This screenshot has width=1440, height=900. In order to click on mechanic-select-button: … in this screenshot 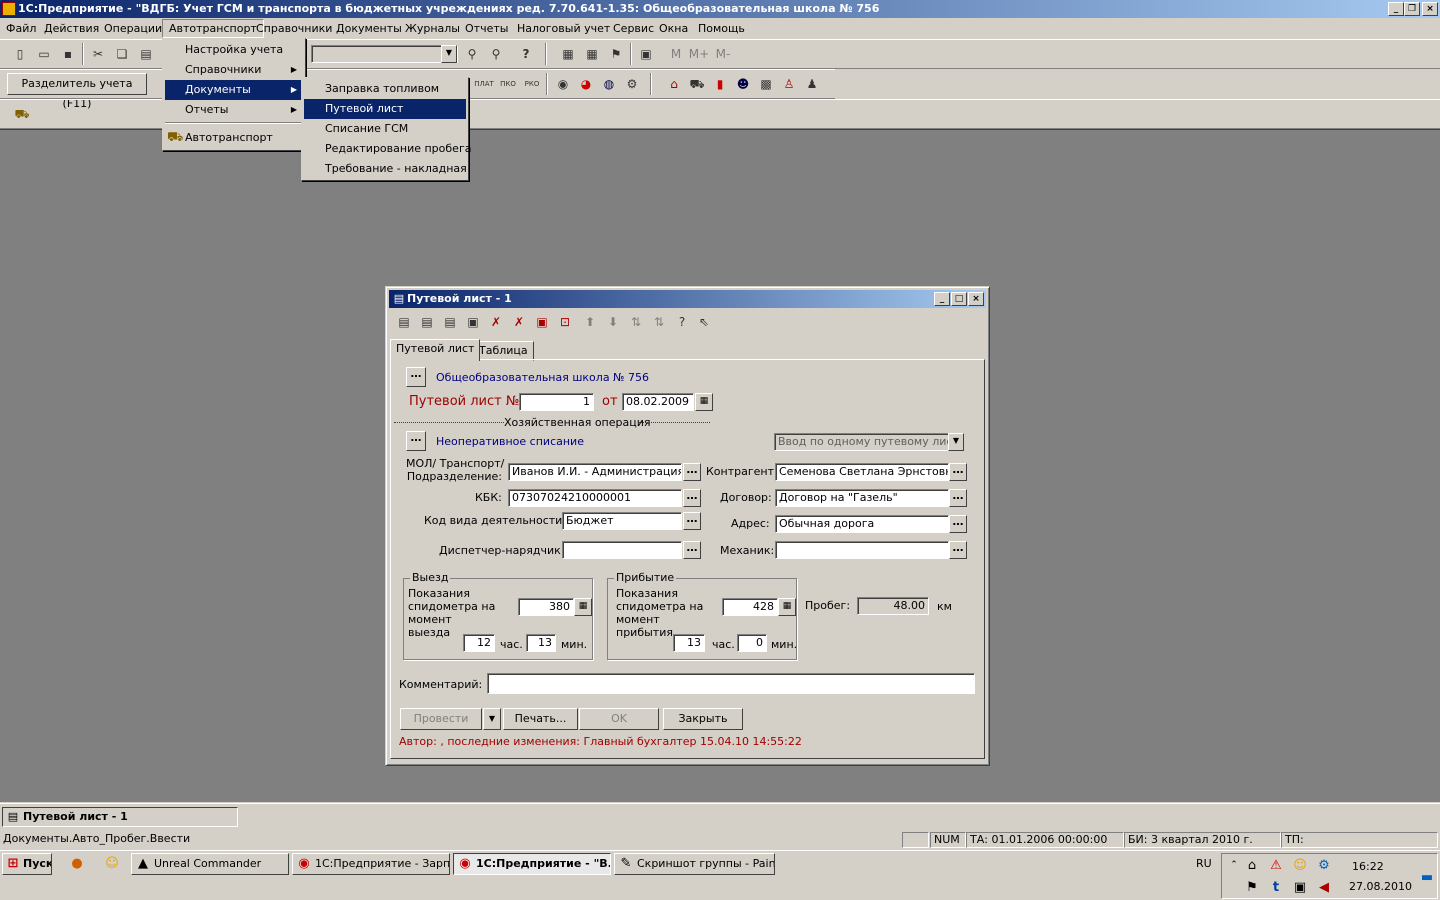, I will do `click(958, 550)`.